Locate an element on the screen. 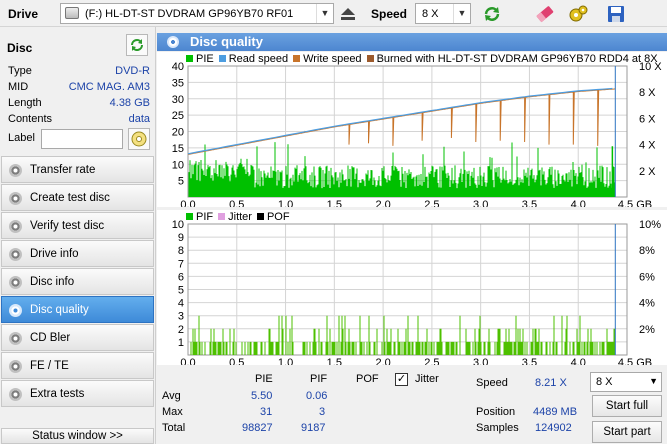 This screenshot has width=667, height=444. checkmark-icon: ✓ is located at coordinates (401, 379).